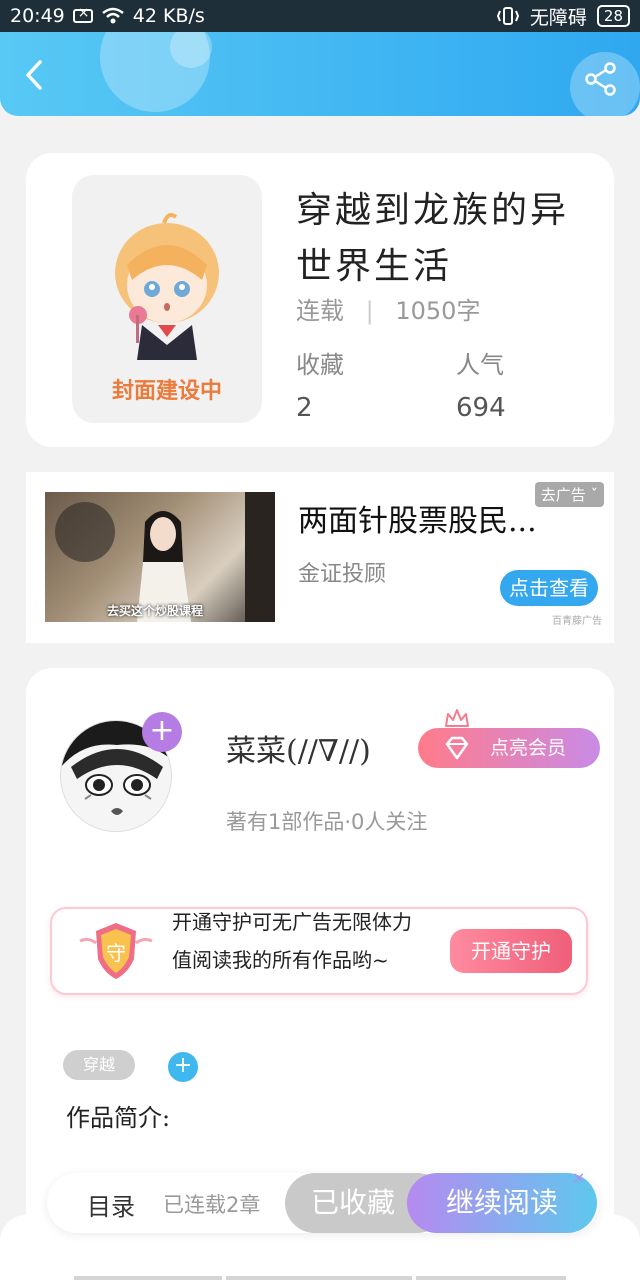  I want to click on add-tag-button: +, so click(183, 1067).